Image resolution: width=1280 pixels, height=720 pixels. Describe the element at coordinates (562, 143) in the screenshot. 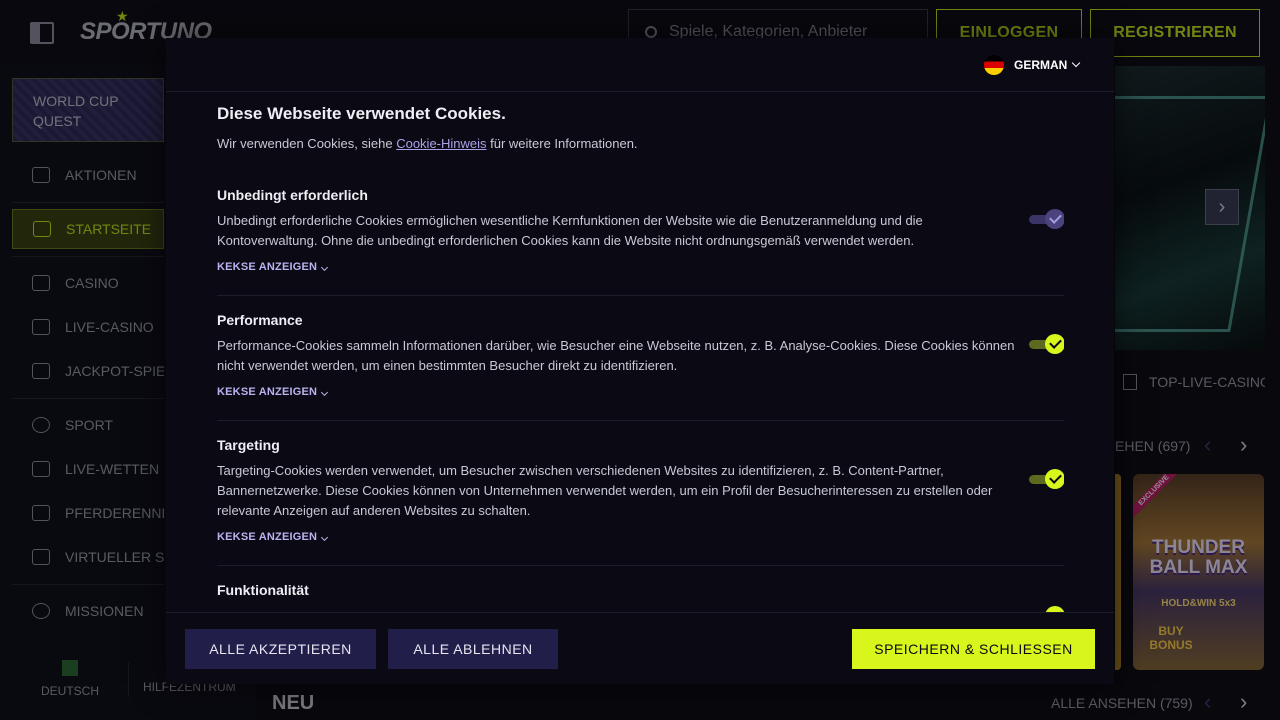

I see `intro-text: für weitere Informationen.` at that location.